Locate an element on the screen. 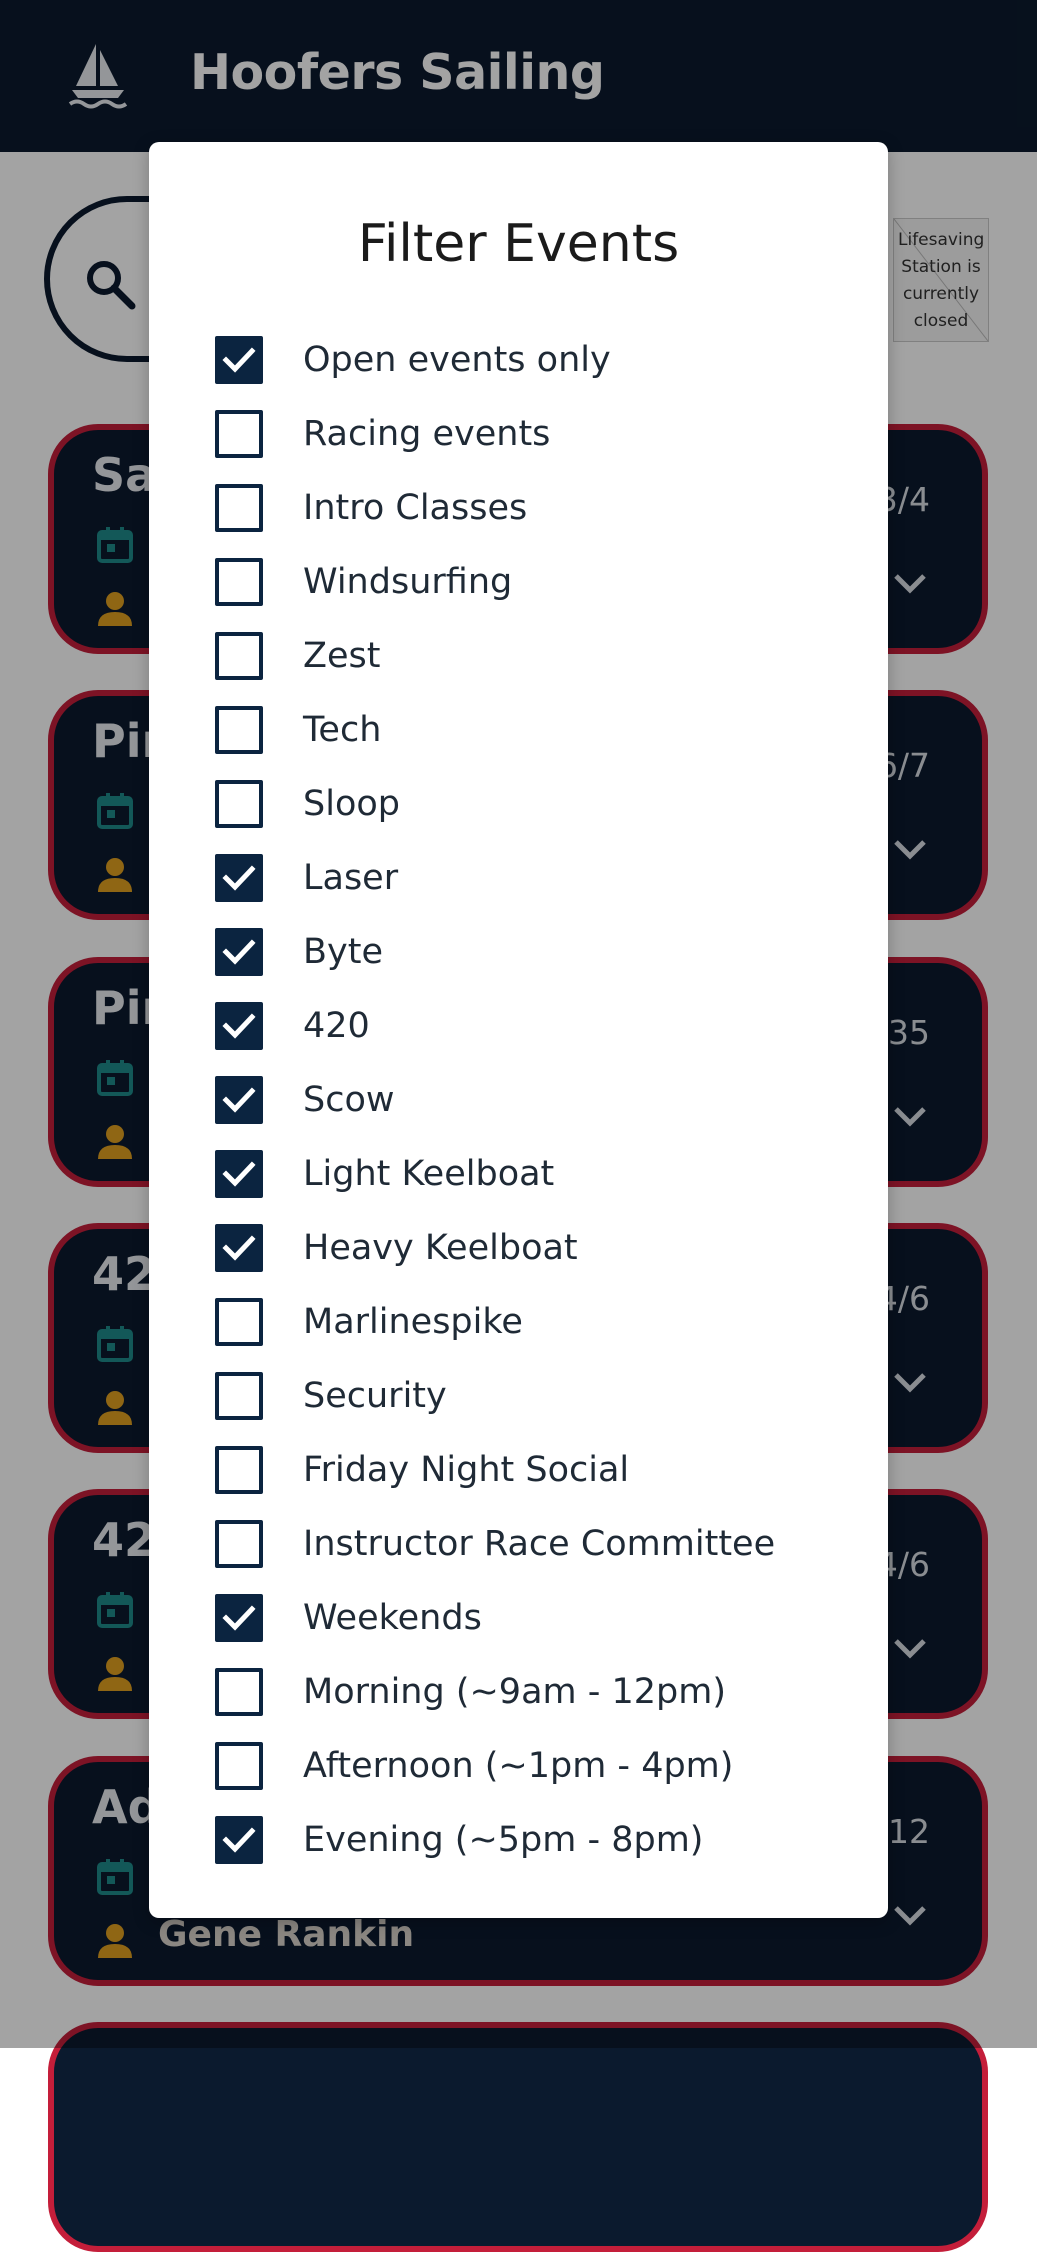 Image resolution: width=1037 pixels, height=2252 pixels. filter-option: Laser is located at coordinates (306, 878).